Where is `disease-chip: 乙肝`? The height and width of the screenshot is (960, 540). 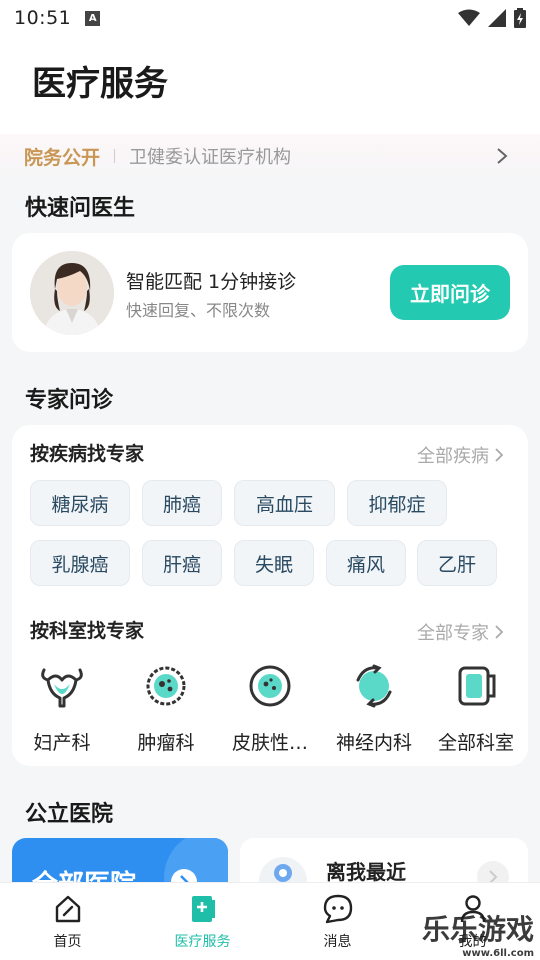
disease-chip: 乙肝 is located at coordinates (457, 563).